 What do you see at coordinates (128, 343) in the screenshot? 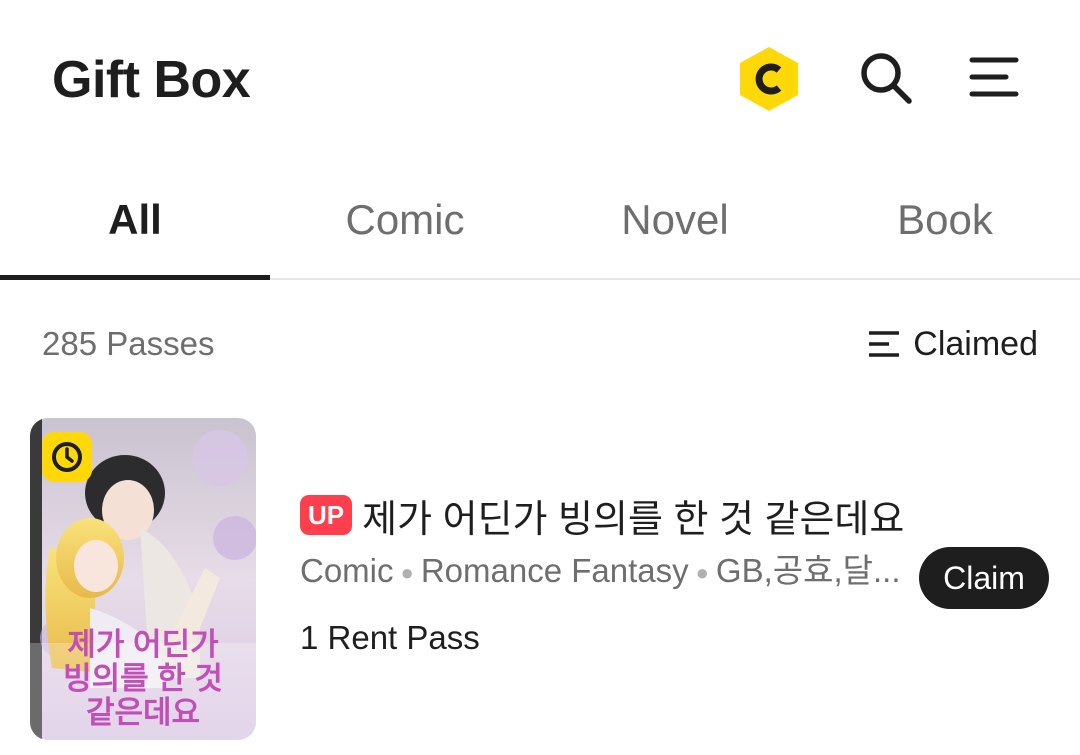
I see `pass-count: 285 Passes` at bounding box center [128, 343].